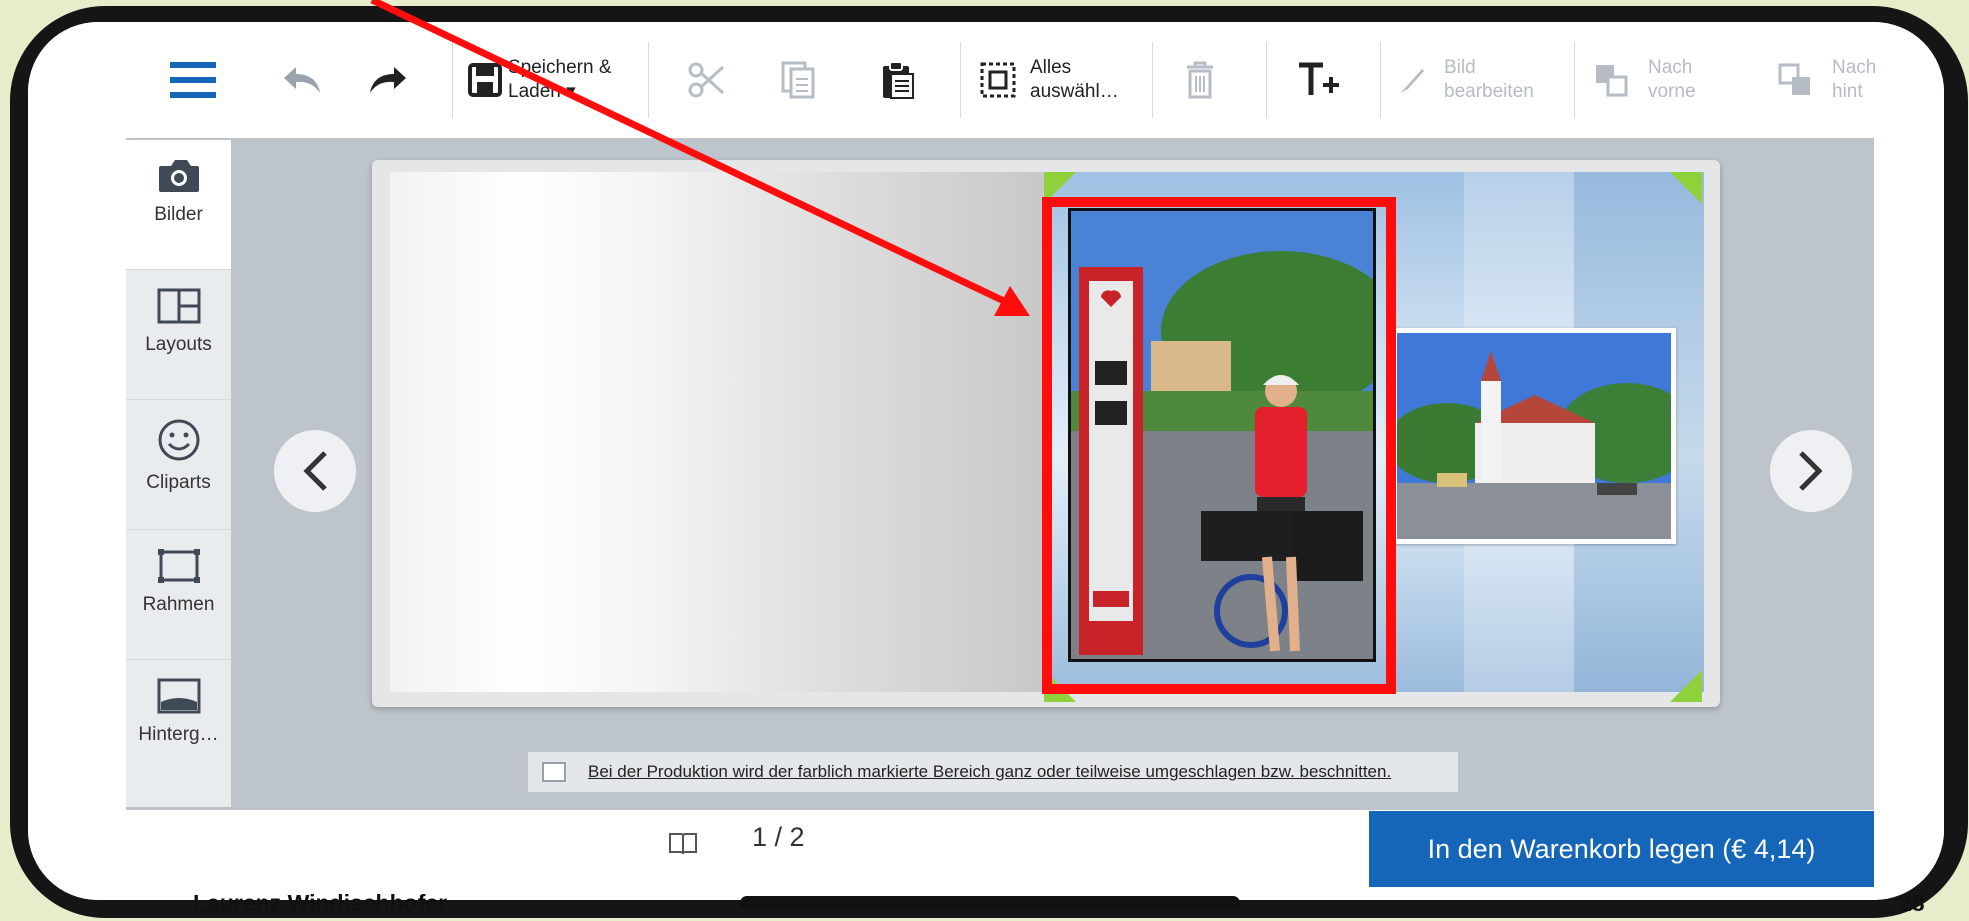 The image size is (1969, 921). Describe the element at coordinates (178, 440) in the screenshot. I see `smiley-icon` at that location.